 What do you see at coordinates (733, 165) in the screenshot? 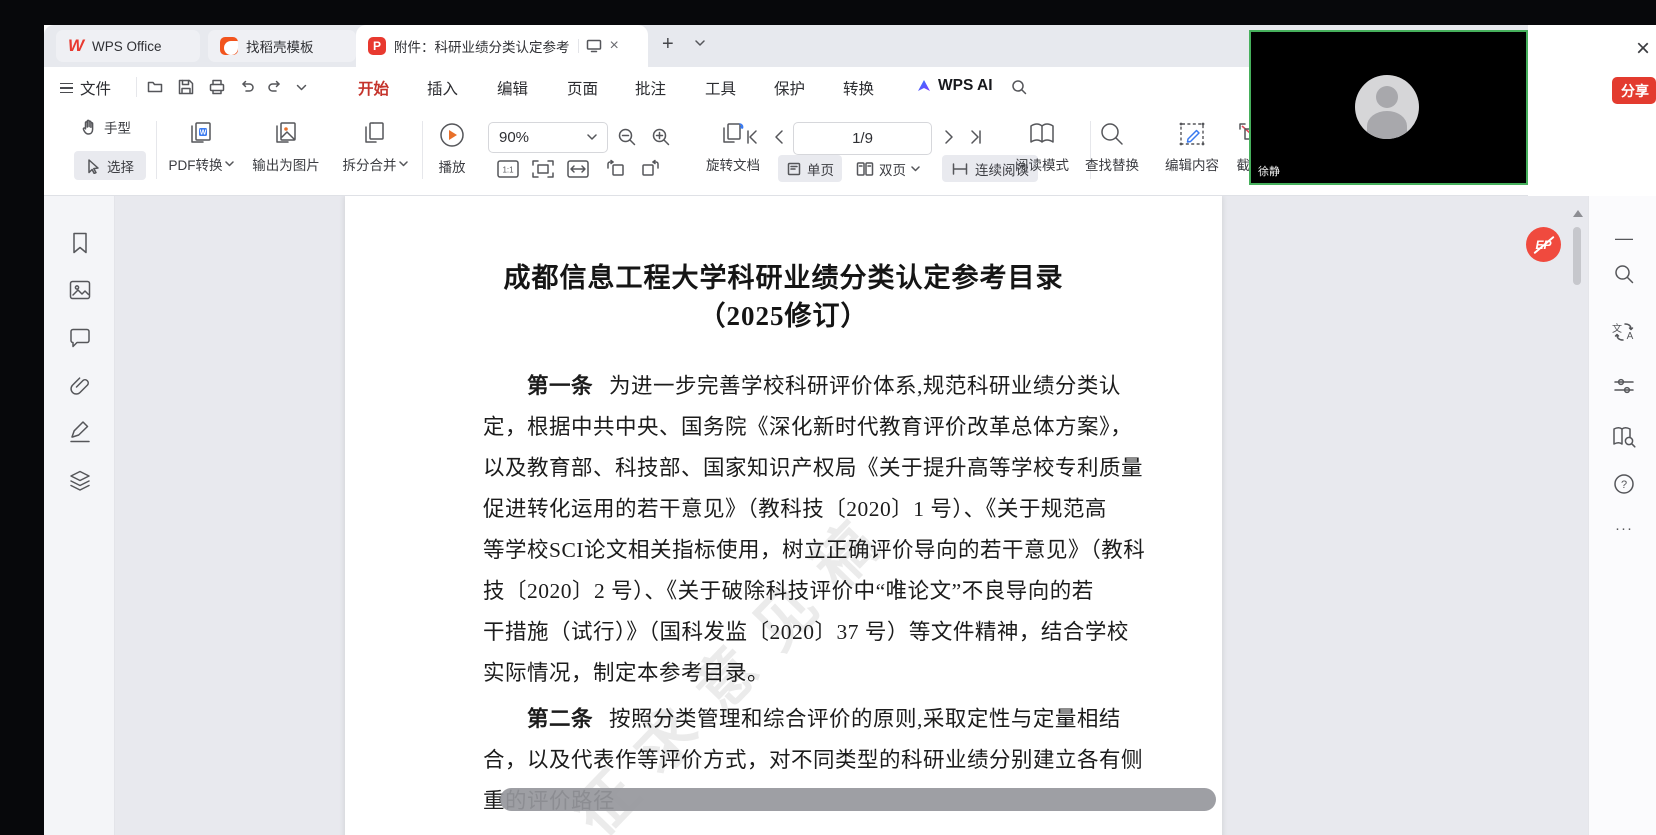
I see `rotate-document-label: 旋转文档` at bounding box center [733, 165].